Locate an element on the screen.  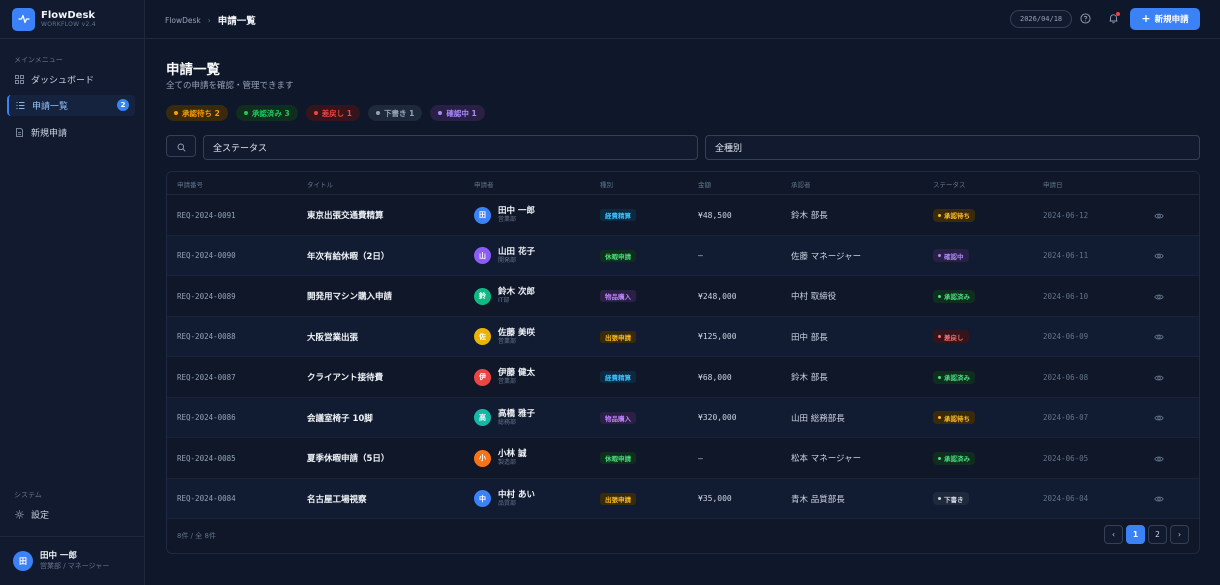
prev-page-button: ‹ is located at coordinates (1113, 534).